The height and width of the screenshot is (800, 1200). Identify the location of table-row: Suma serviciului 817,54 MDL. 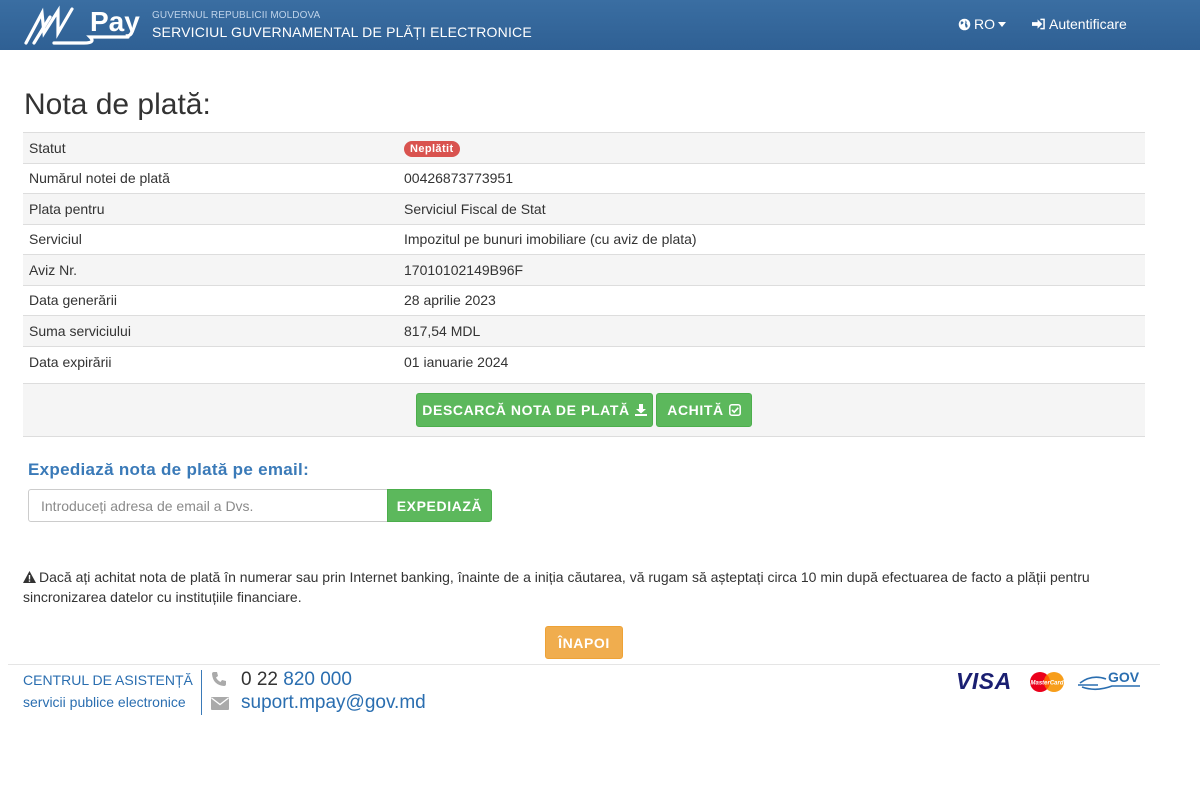
(584, 330).